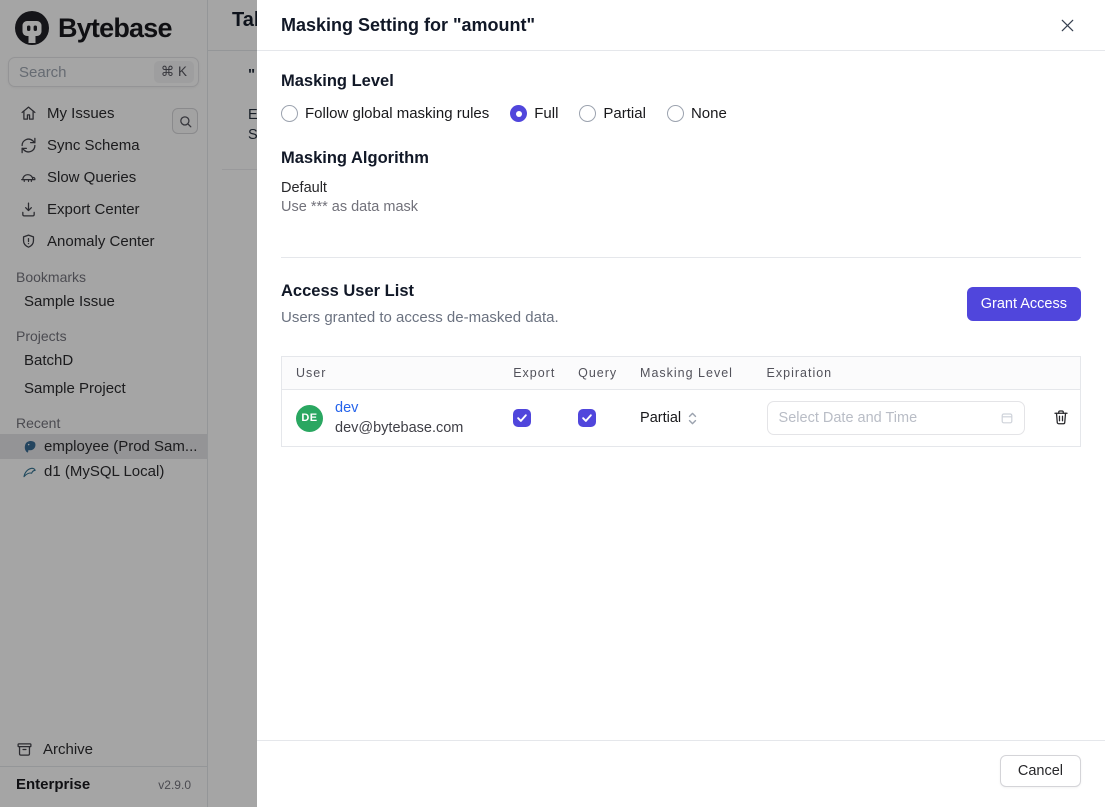  What do you see at coordinates (355, 158) in the screenshot?
I see `masking-algorithm-heading: Masking Algorithm` at bounding box center [355, 158].